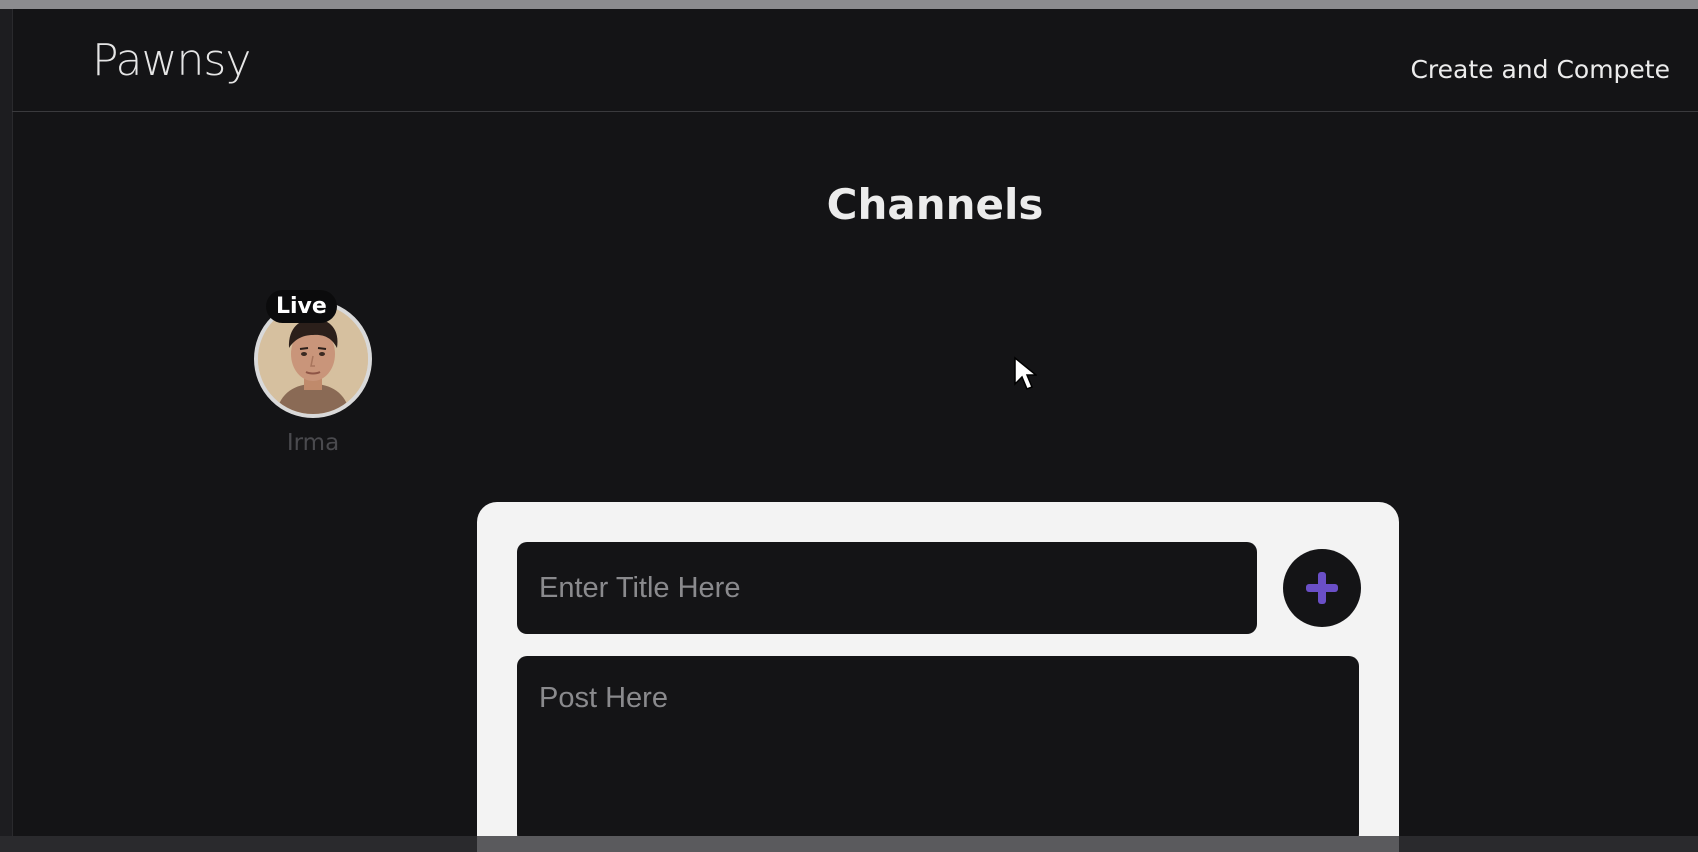 The width and height of the screenshot is (1698, 852). Describe the element at coordinates (1540, 69) in the screenshot. I see `create-and-compete-link: Create and Compete` at that location.